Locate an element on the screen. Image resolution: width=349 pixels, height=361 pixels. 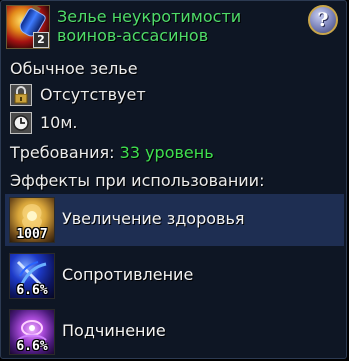
item-rarity: Обычное зелье is located at coordinates (74, 68).